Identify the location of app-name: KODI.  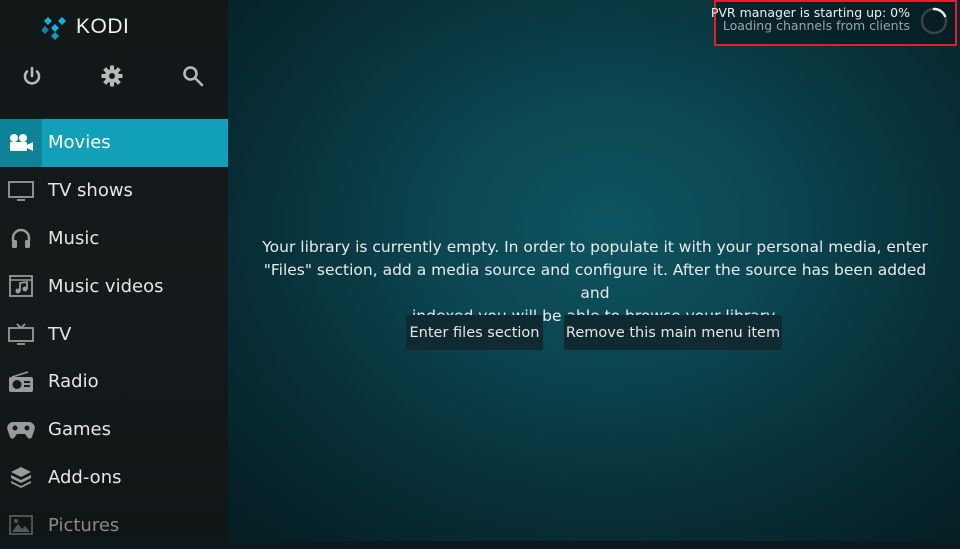
(103, 26).